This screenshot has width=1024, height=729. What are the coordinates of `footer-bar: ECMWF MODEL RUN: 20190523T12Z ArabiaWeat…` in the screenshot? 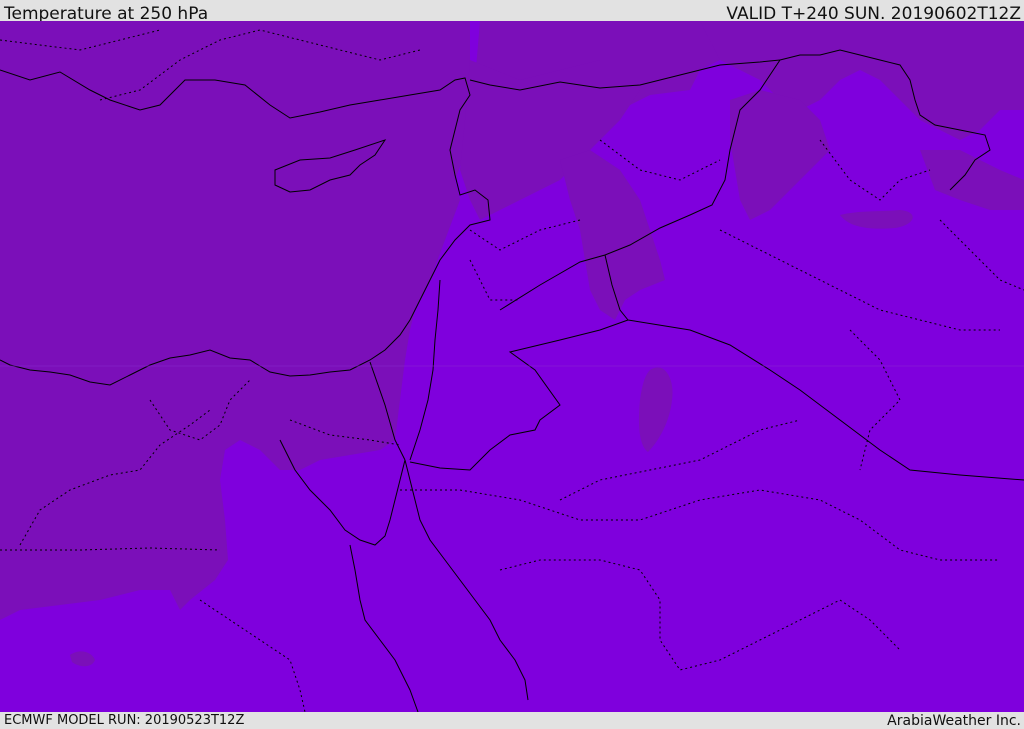 It's located at (512, 720).